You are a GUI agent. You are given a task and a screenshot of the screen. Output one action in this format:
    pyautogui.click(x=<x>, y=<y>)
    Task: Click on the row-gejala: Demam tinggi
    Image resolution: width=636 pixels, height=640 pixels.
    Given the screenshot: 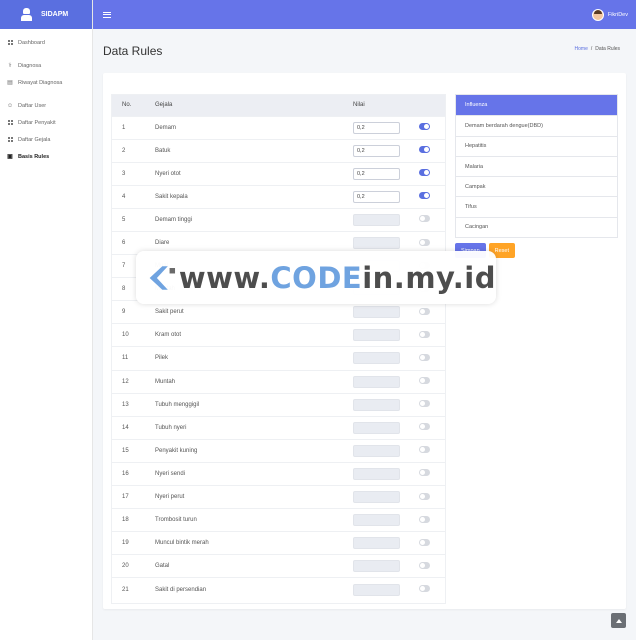 What is the action you would take?
    pyautogui.click(x=254, y=219)
    